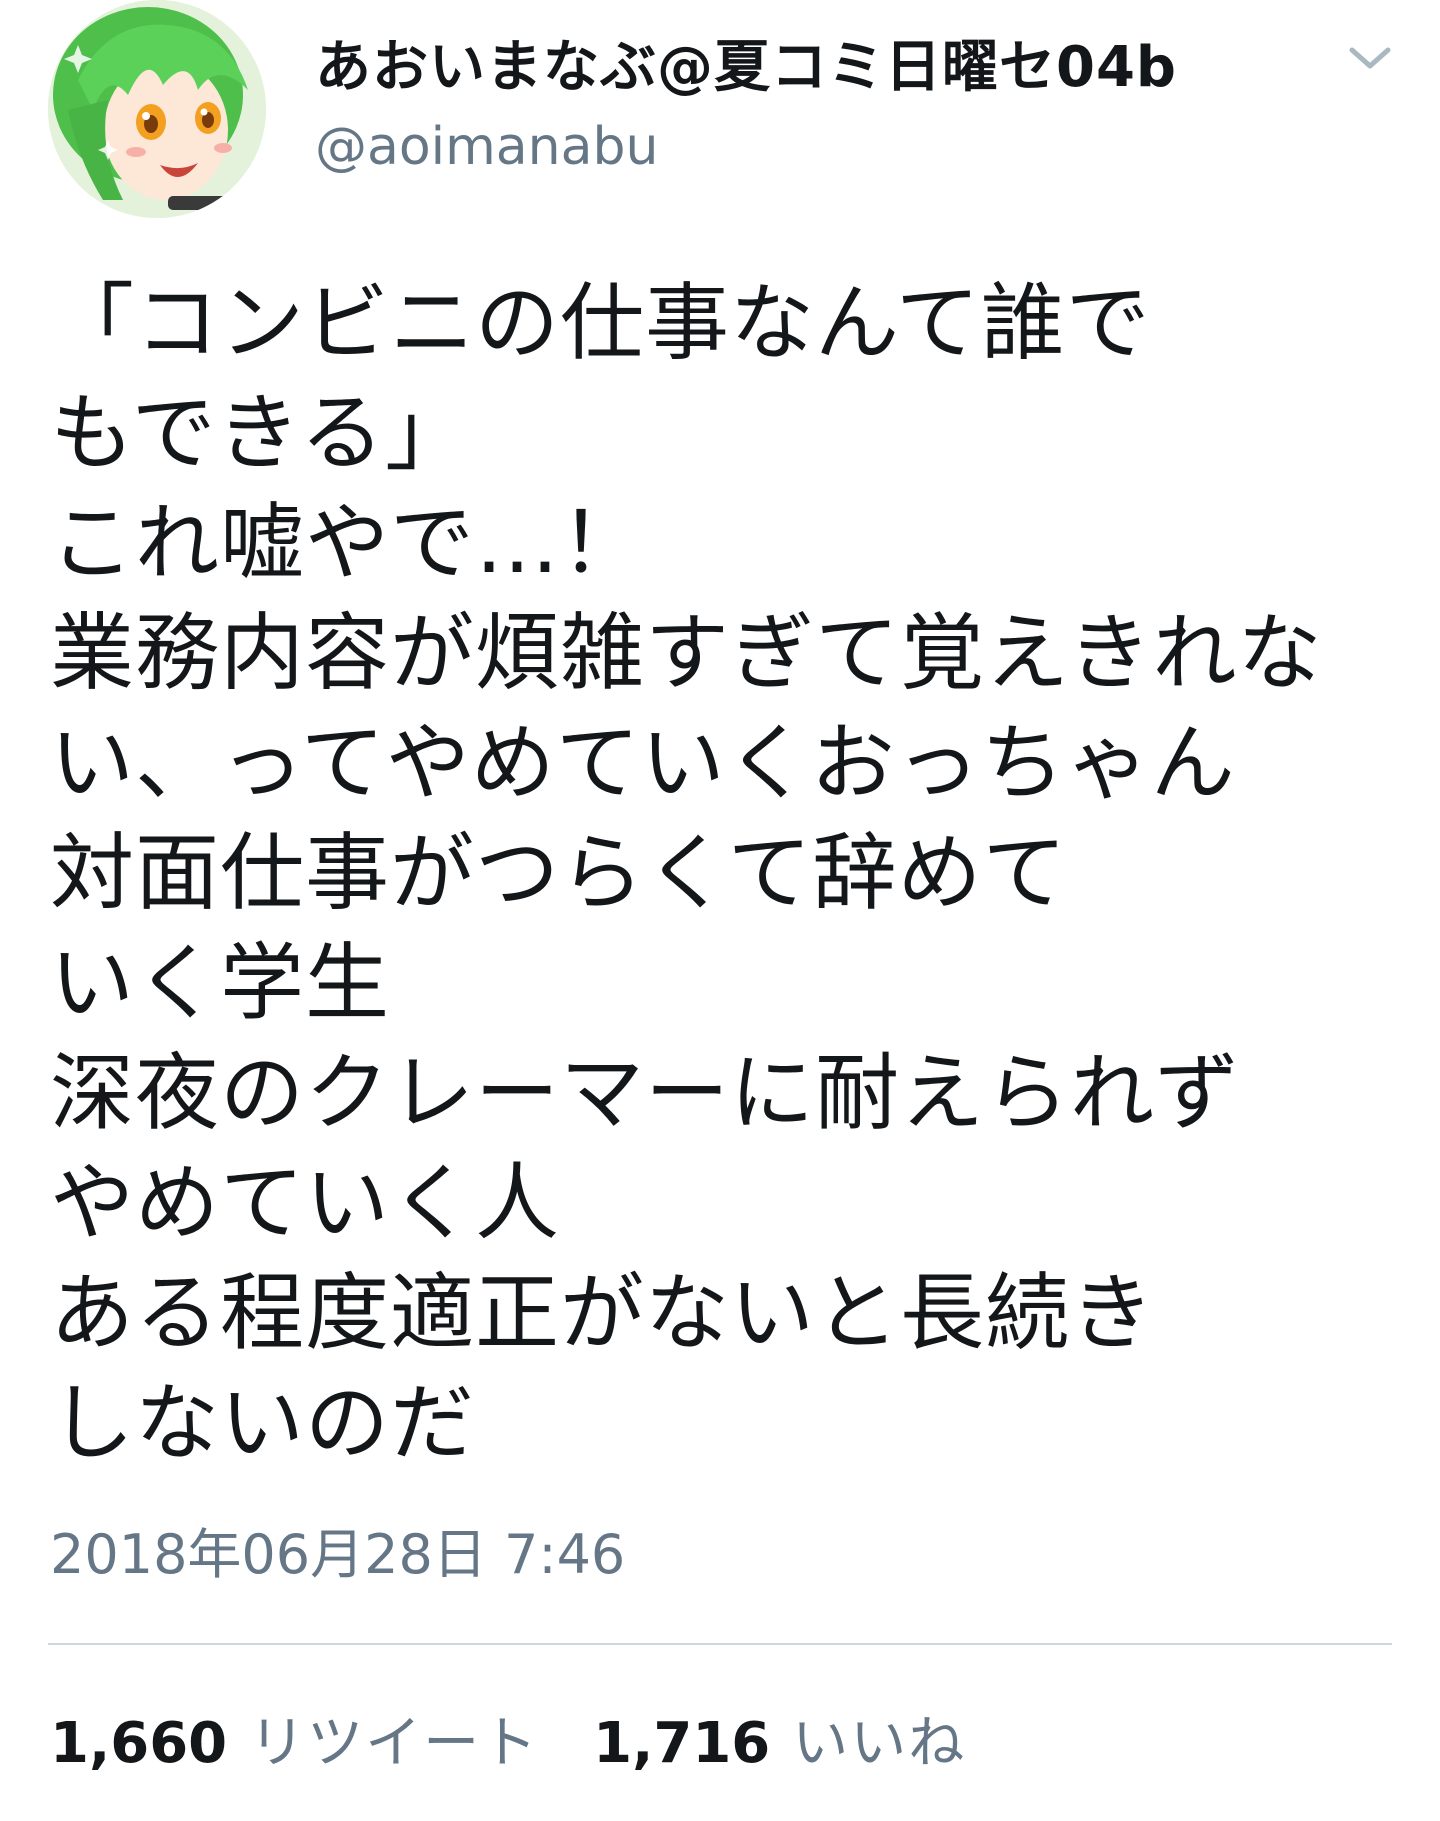  I want to click on avatar, so click(157, 109).